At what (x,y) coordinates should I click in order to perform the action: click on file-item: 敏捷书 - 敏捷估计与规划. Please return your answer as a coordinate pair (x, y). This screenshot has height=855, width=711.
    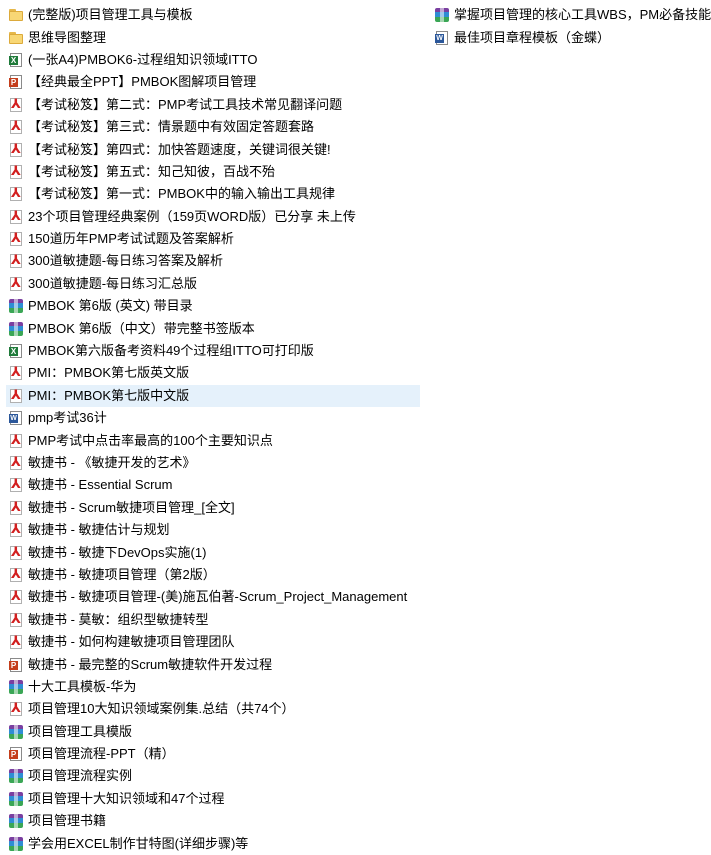
    Looking at the image, I should click on (213, 530).